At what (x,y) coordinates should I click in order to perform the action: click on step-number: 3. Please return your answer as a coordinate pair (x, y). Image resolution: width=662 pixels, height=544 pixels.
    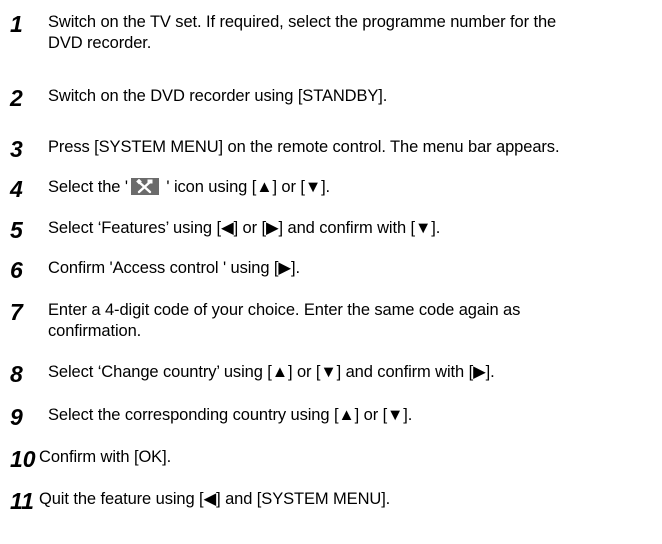
    Looking at the image, I should click on (16, 149).